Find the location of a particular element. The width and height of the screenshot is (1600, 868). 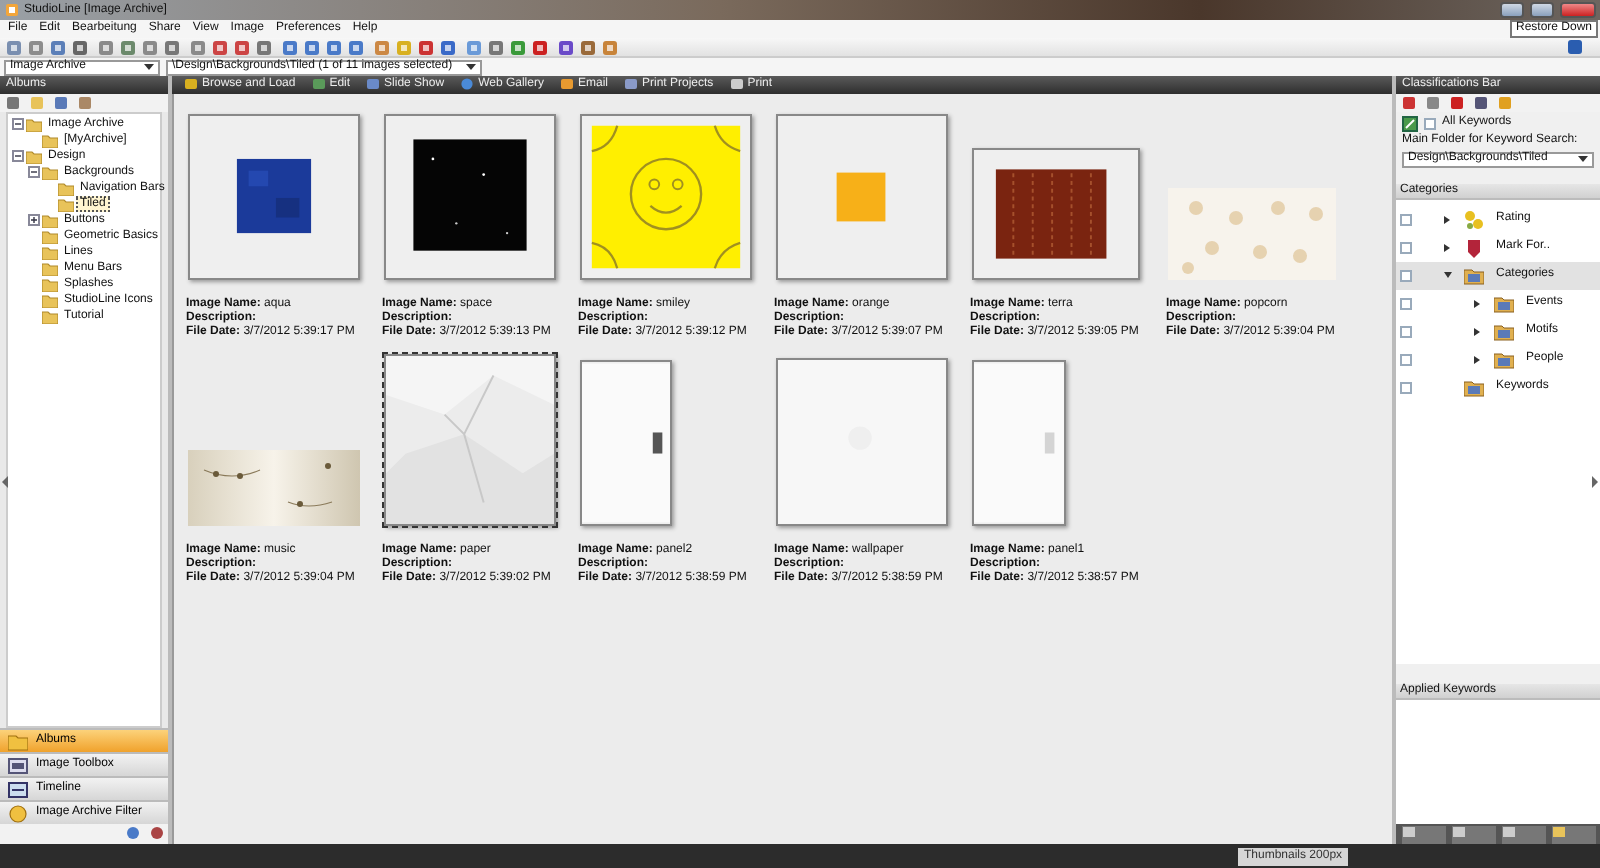

expand-arrow-icon is located at coordinates (1595, 482).